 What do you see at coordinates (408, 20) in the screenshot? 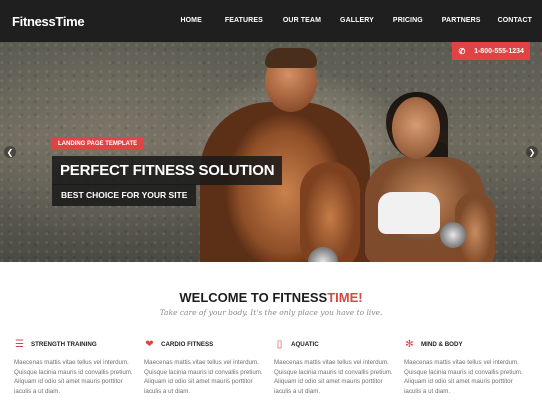
I see `nav-item-pricing: PRICING` at bounding box center [408, 20].